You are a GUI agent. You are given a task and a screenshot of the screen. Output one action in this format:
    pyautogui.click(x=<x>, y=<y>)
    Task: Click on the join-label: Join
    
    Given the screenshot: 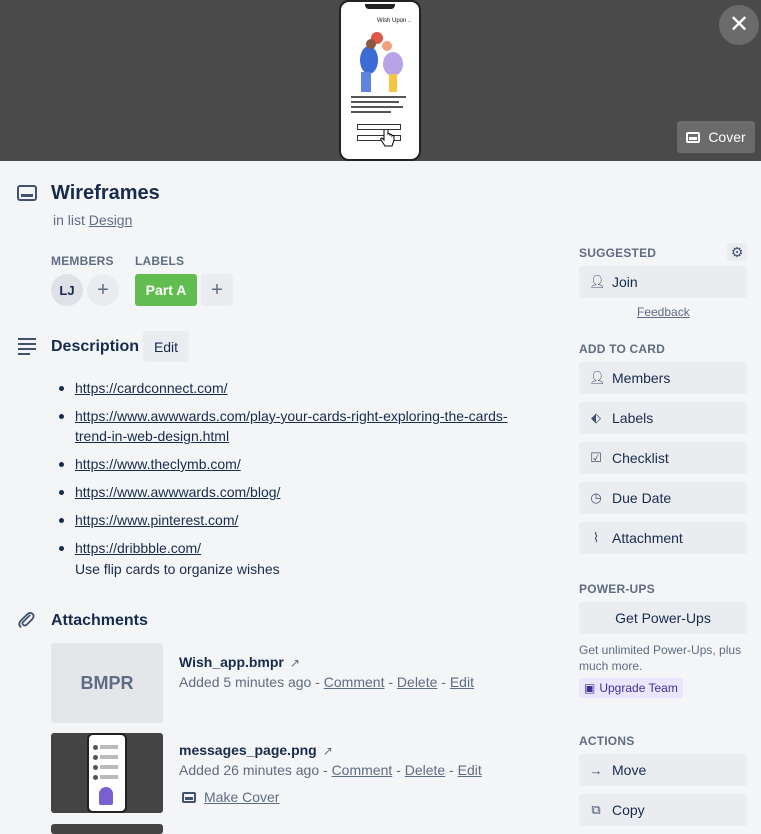 What is the action you would take?
    pyautogui.click(x=625, y=282)
    